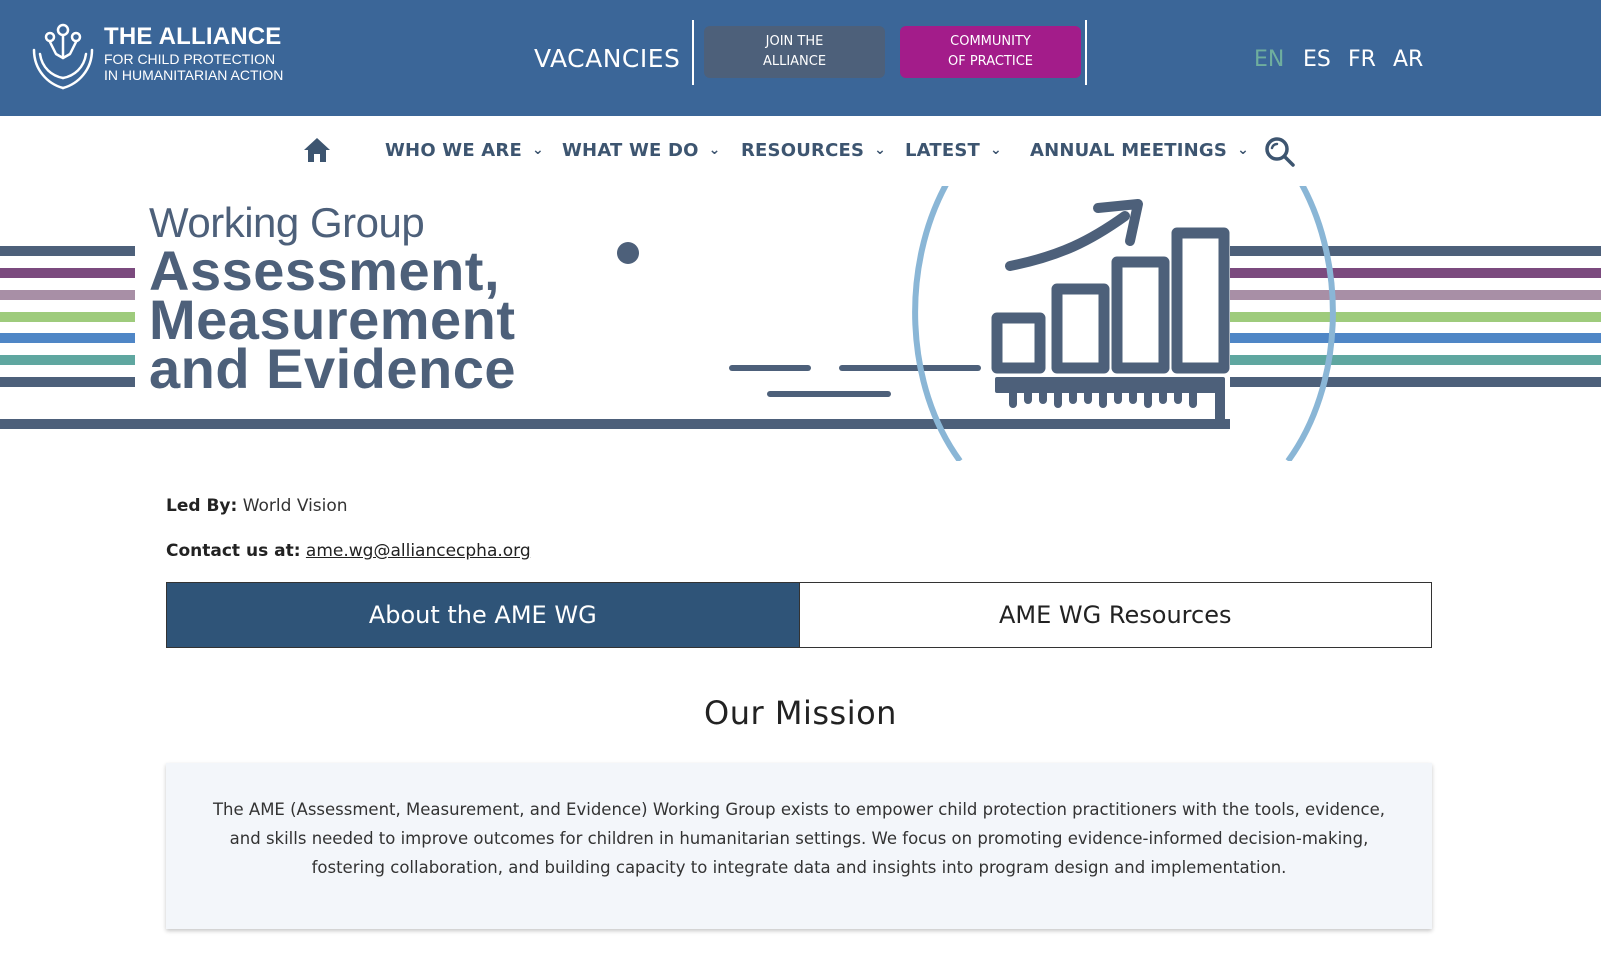 Image resolution: width=1601 pixels, height=958 pixels. What do you see at coordinates (317, 150) in the screenshot?
I see `home-icon` at bounding box center [317, 150].